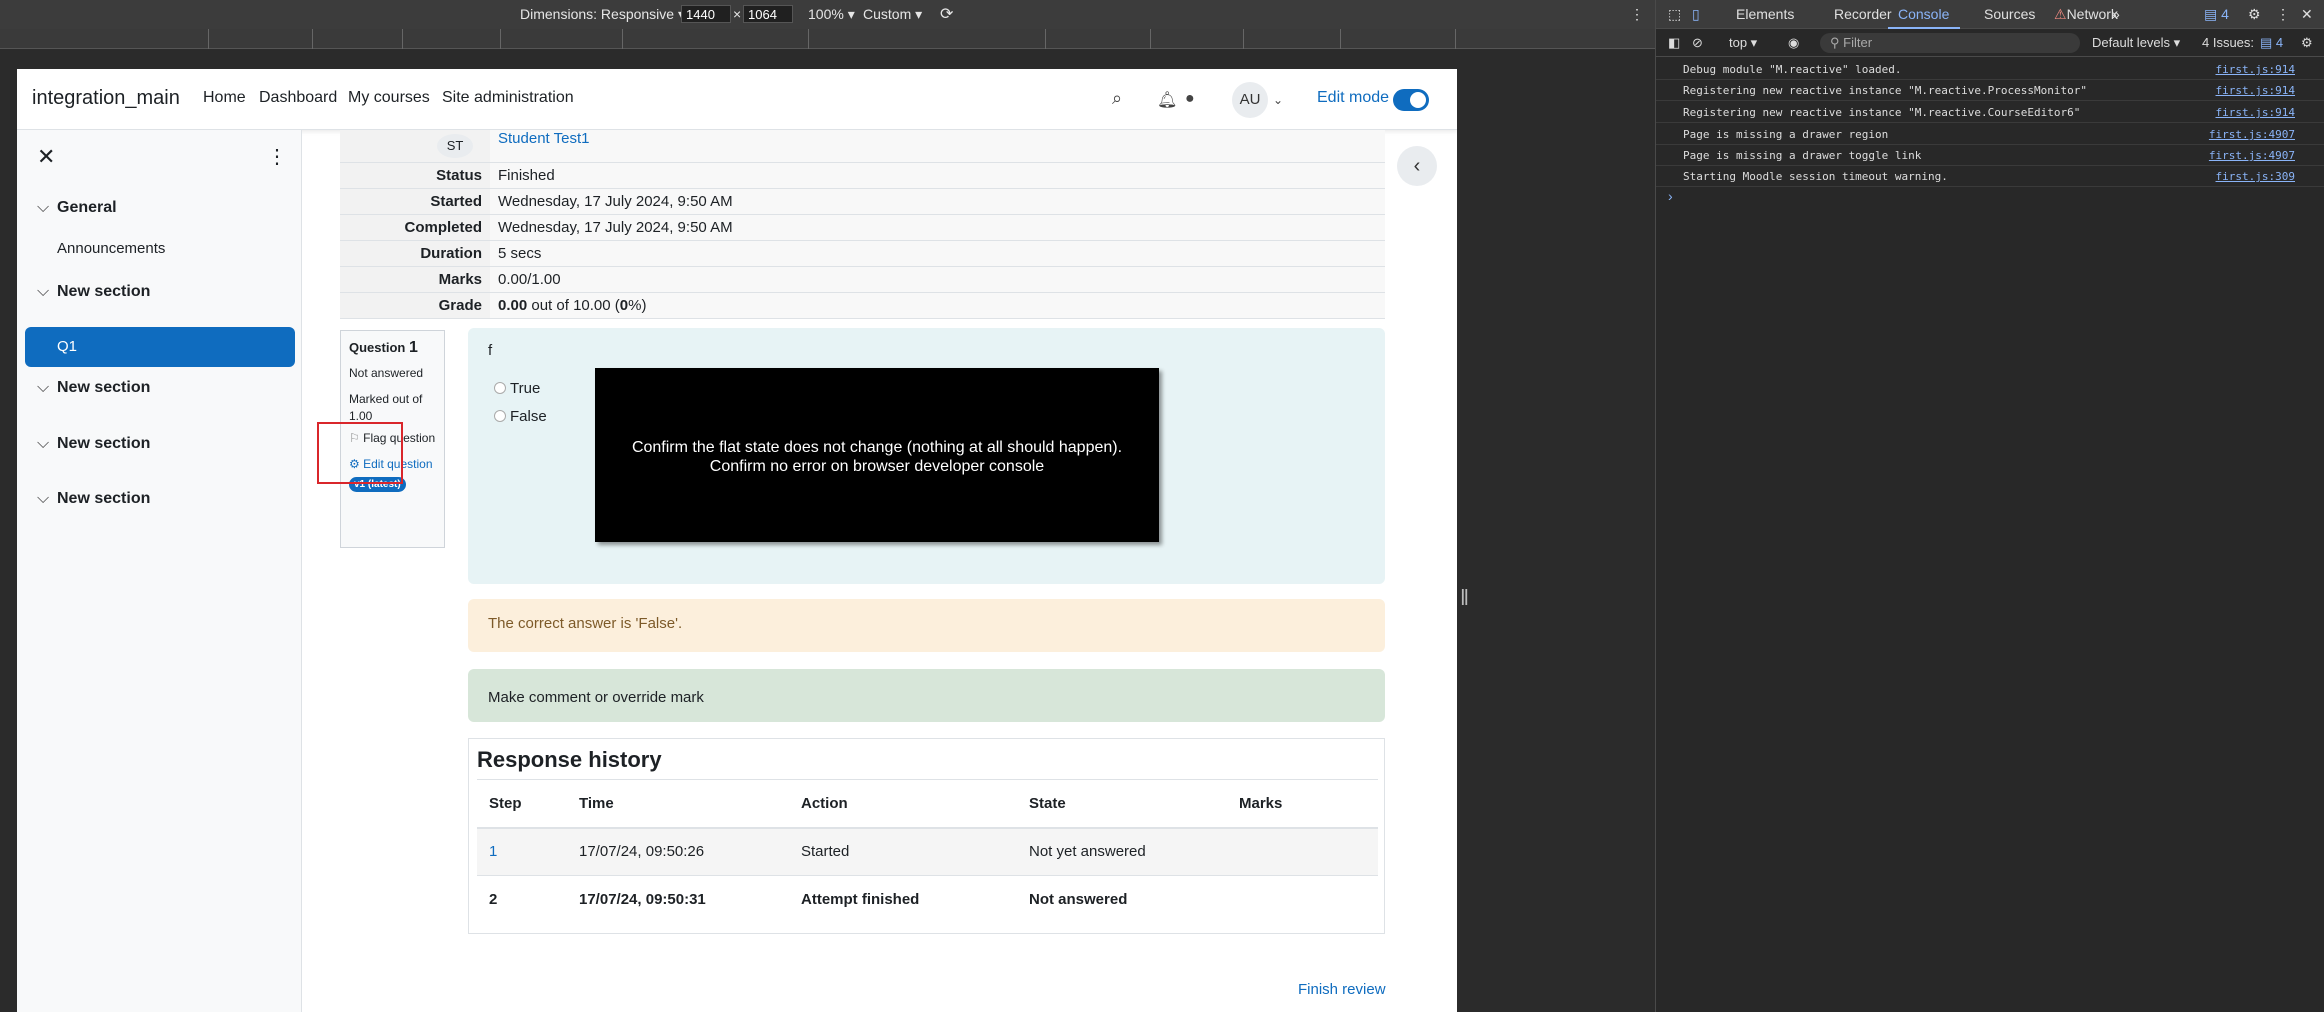 The width and height of the screenshot is (2324, 1012). Describe the element at coordinates (1417, 166) in the screenshot. I see `open-block-drawer-icon: ‹` at that location.